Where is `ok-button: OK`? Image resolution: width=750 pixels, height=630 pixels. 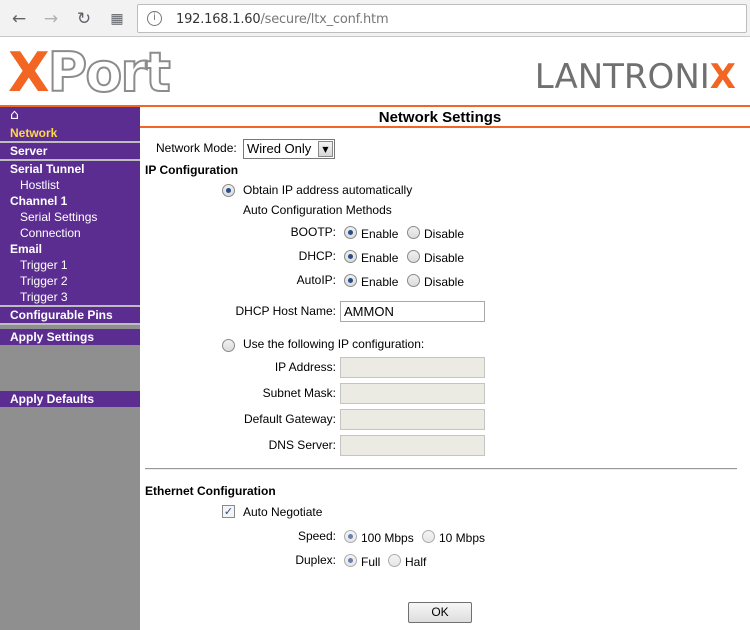
ok-button: OK is located at coordinates (440, 612).